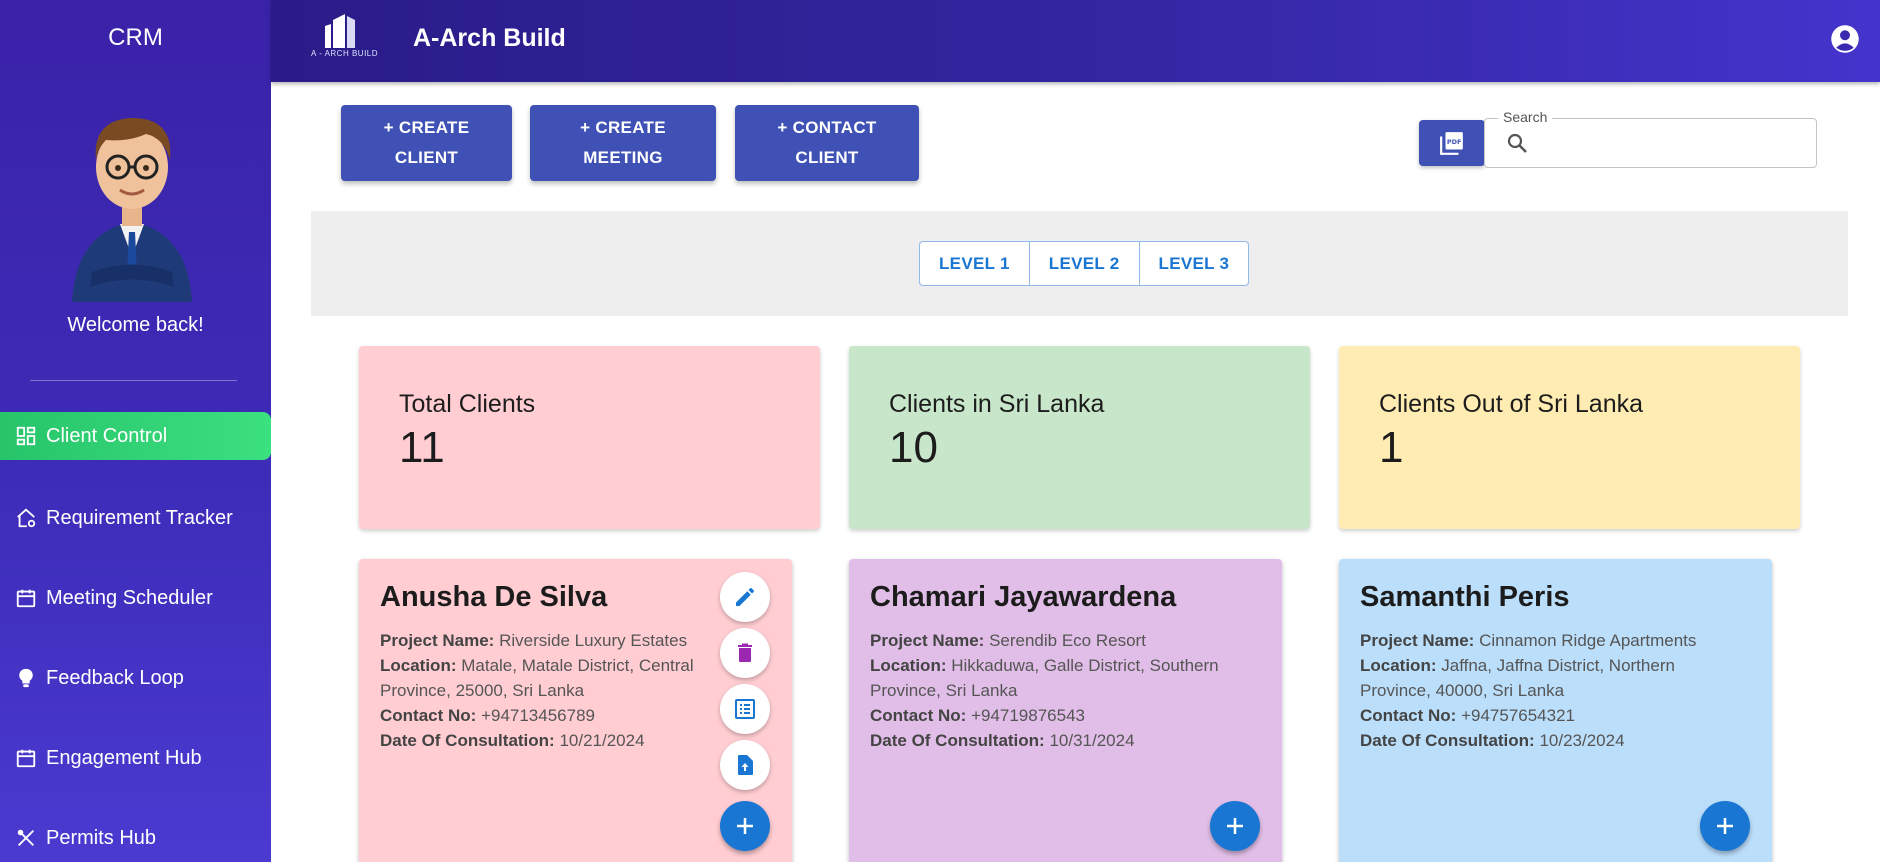 This screenshot has height=862, width=1880. I want to click on user-avatar, so click(132, 210).